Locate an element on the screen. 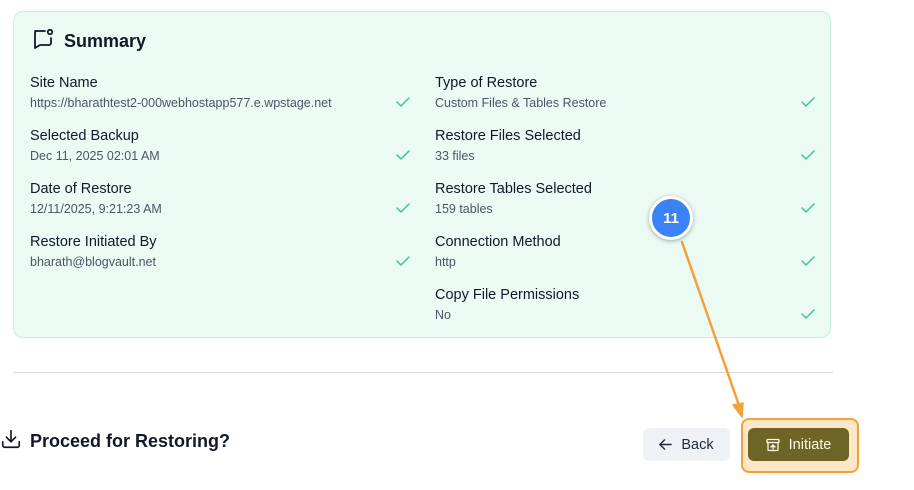 Image resolution: width=914 pixels, height=490 pixels. field-value: No is located at coordinates (443, 315).